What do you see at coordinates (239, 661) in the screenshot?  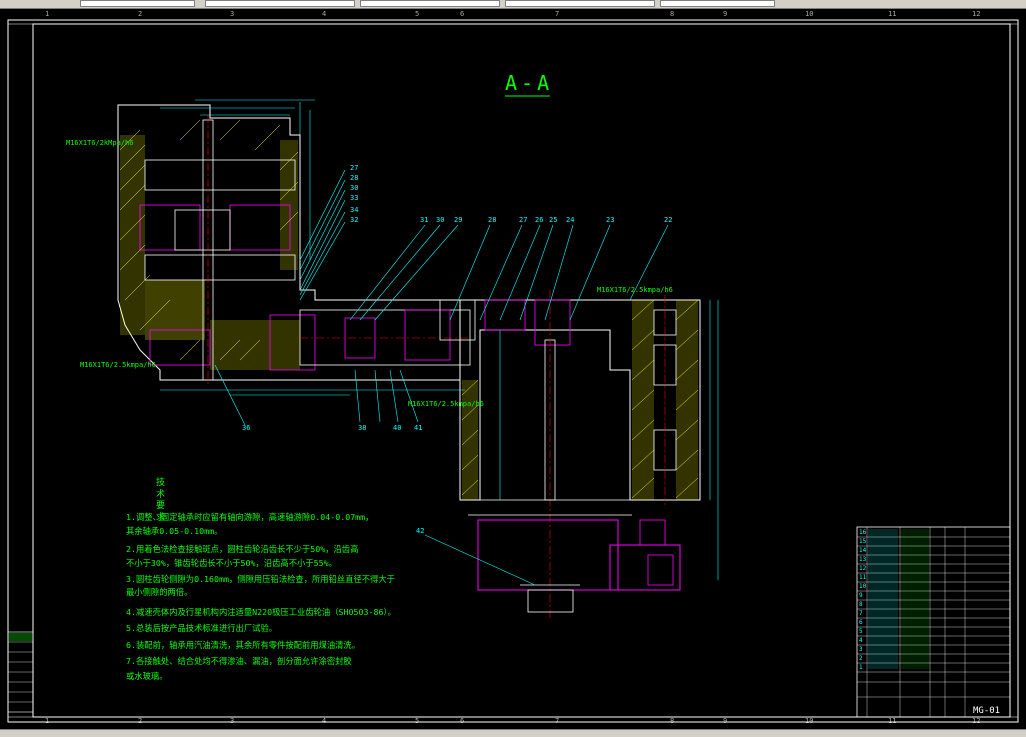 I see `requirement-line: 7.各接触处、结合处均不得渗油、漏油，剖分面允许涂密封胶` at bounding box center [239, 661].